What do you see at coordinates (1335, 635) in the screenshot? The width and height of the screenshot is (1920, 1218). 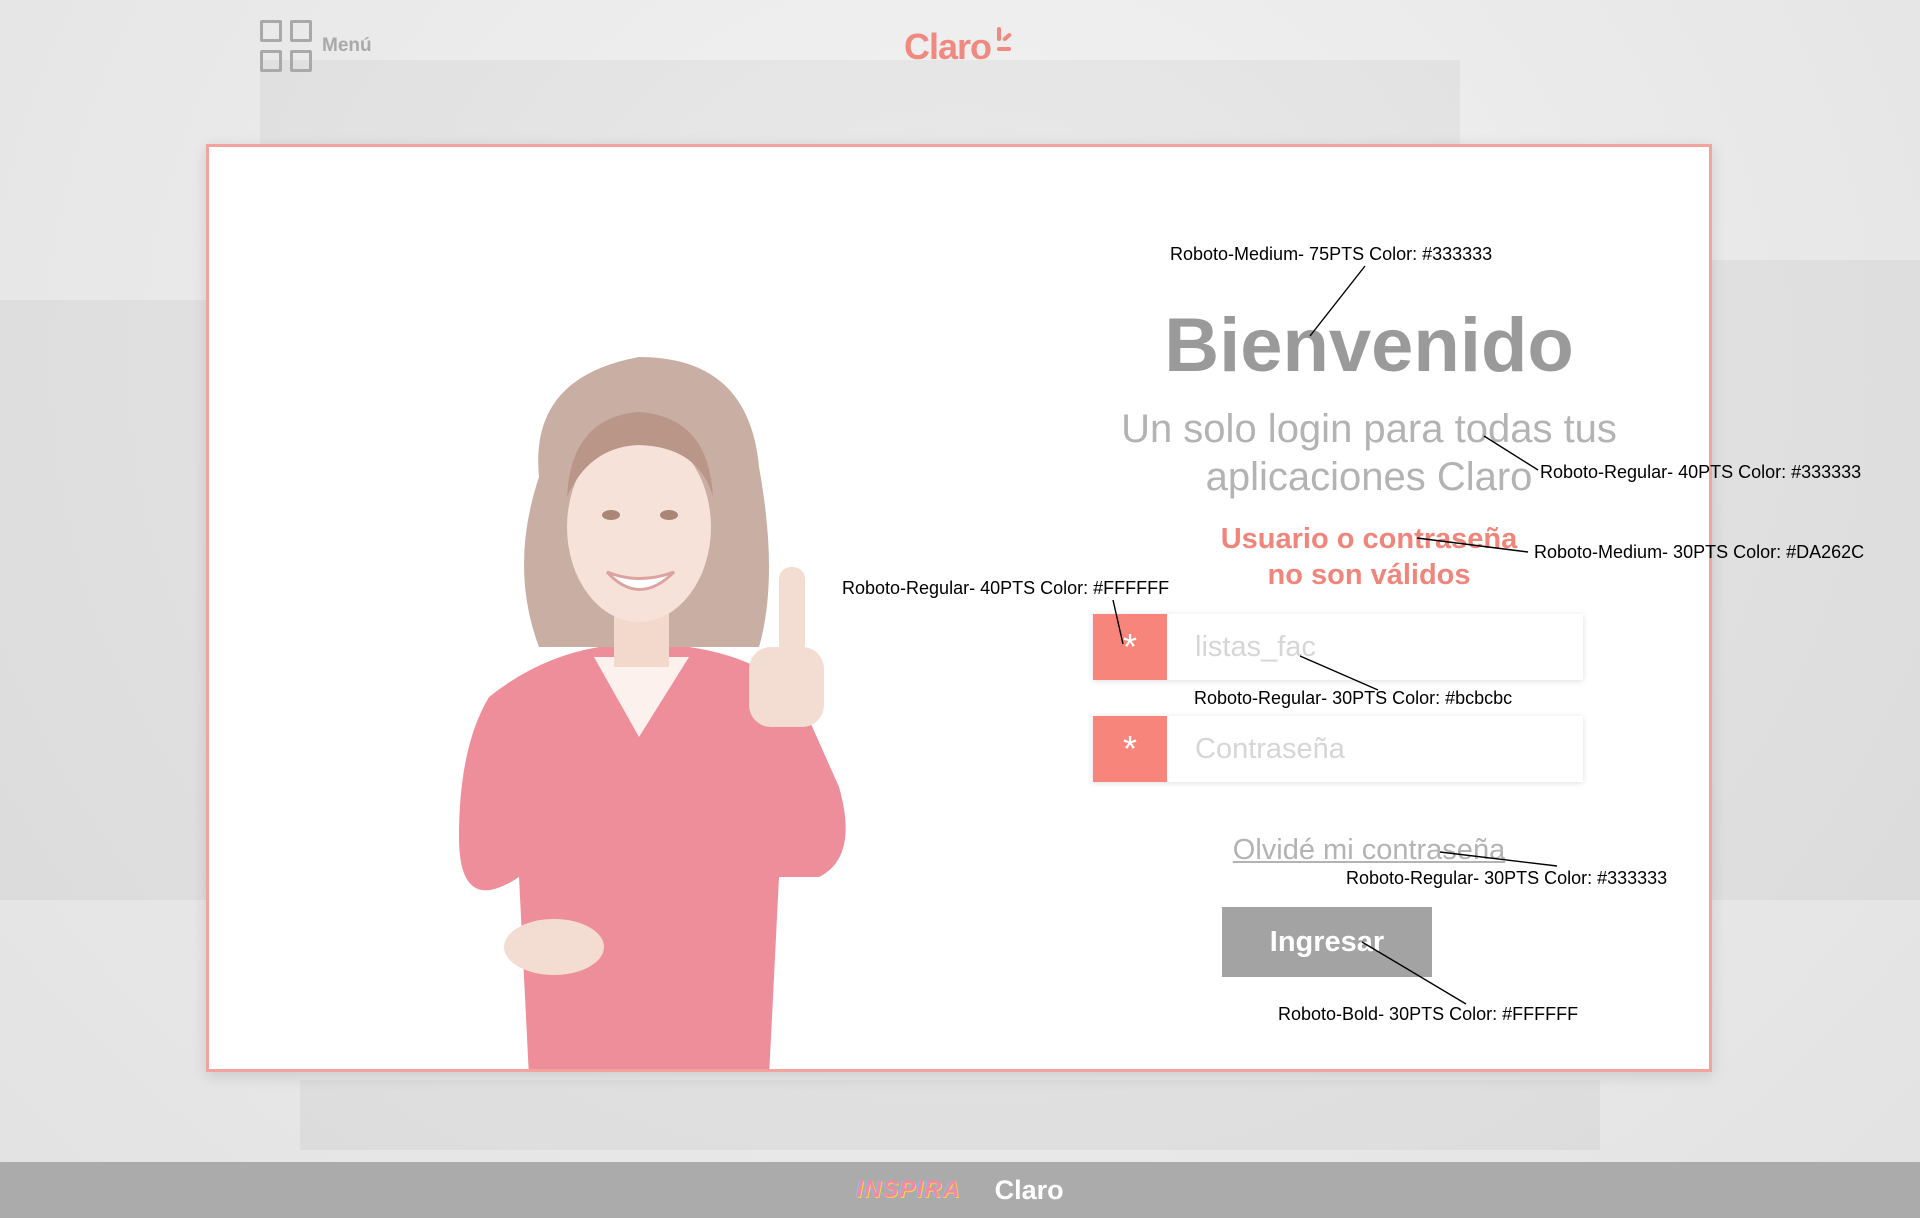 I see `annotation-lines` at bounding box center [1335, 635].